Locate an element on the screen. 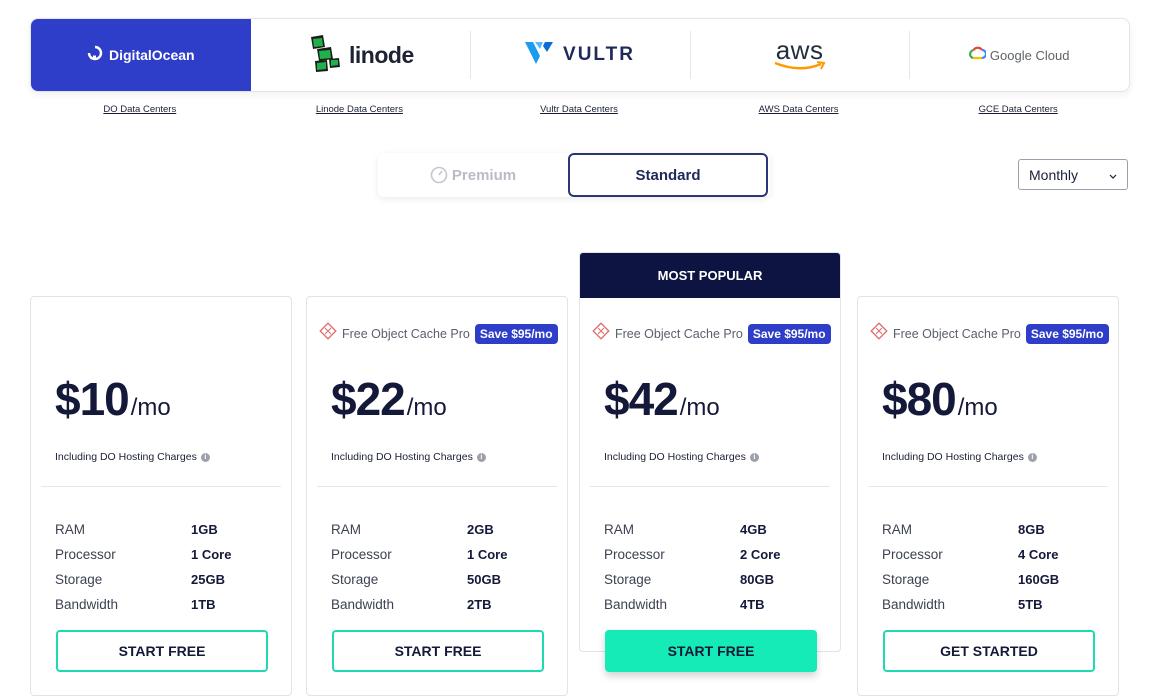 The image size is (1152, 696). link-gce-data-centers: GCE Data Centers is located at coordinates (1018, 109).